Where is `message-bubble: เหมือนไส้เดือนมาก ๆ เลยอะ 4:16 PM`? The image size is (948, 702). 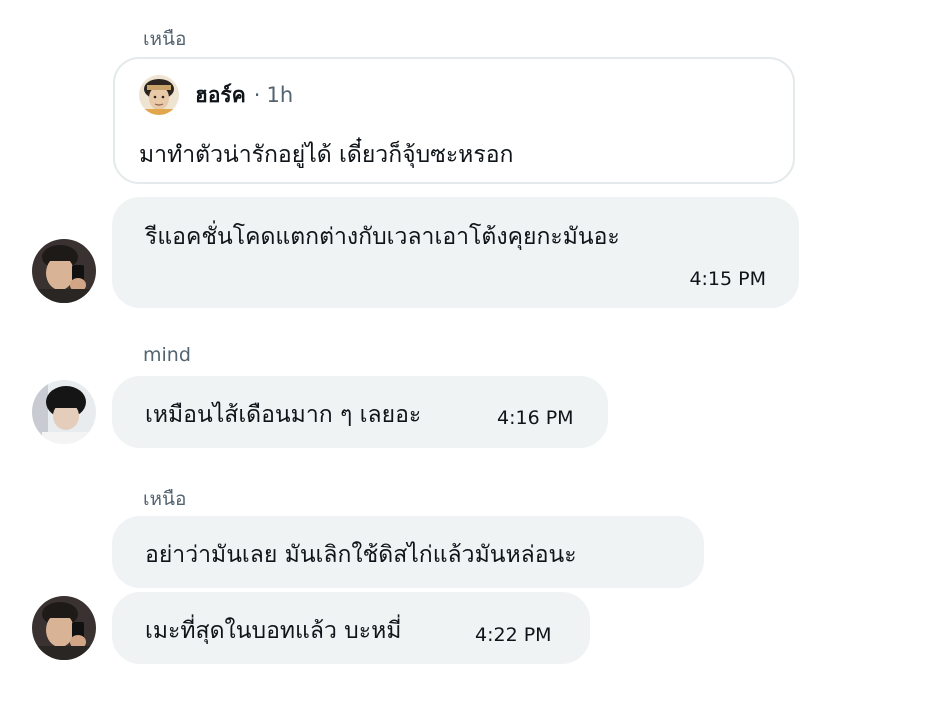 message-bubble: เหมือนไส้เดือนมาก ๆ เลยอะ 4:16 PM is located at coordinates (360, 412).